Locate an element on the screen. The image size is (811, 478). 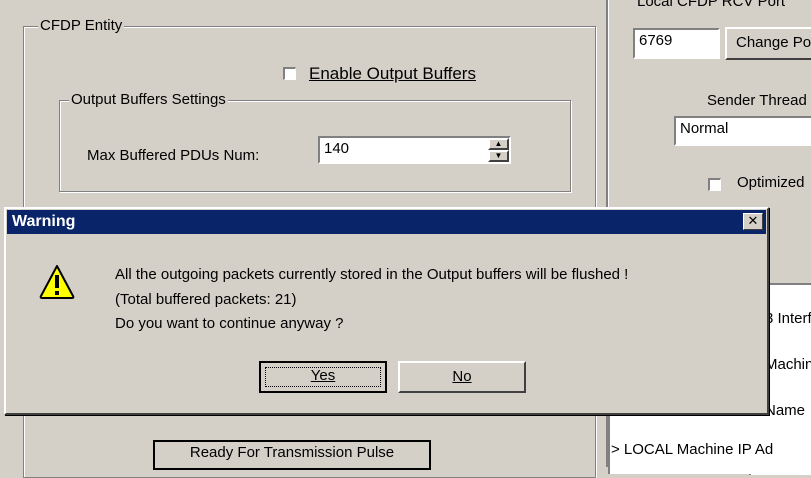
dialog-titlebar: Warning ✕ is located at coordinates (386, 222).